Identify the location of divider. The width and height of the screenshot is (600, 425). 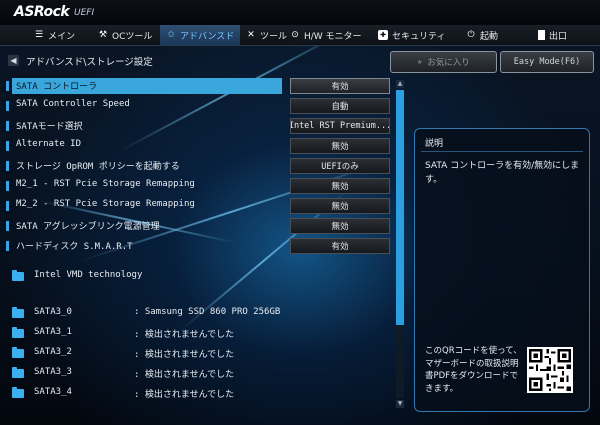
(502, 151).